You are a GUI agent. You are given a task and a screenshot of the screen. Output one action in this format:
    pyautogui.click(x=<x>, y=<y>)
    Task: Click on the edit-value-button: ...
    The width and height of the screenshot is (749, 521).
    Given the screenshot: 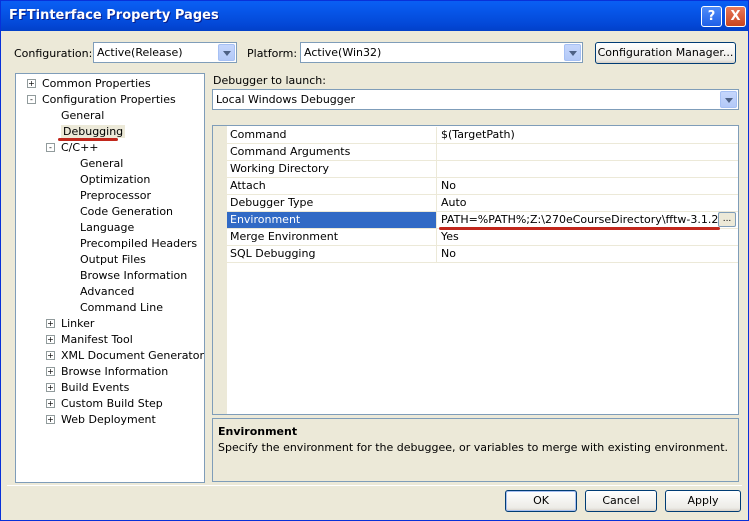 What is the action you would take?
    pyautogui.click(x=727, y=219)
    